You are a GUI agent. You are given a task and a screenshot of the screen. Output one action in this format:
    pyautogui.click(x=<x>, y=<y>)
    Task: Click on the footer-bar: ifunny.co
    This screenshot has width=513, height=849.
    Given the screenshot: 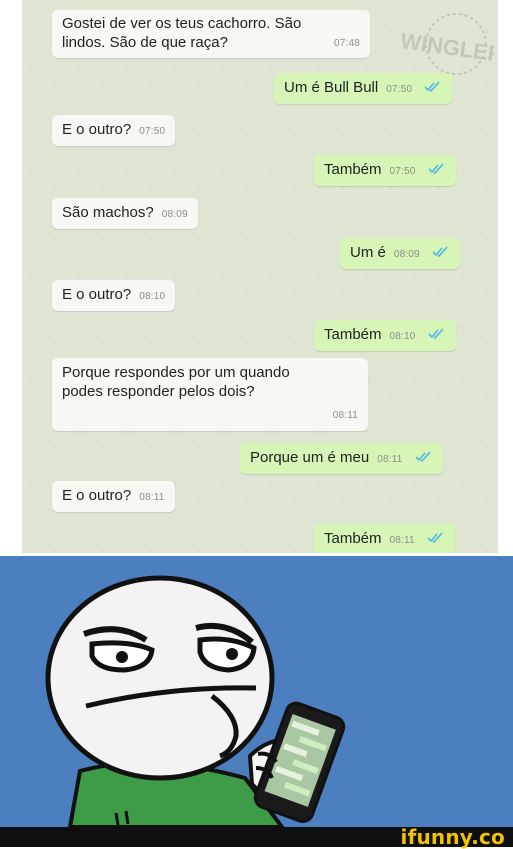 What is the action you would take?
    pyautogui.click(x=256, y=837)
    